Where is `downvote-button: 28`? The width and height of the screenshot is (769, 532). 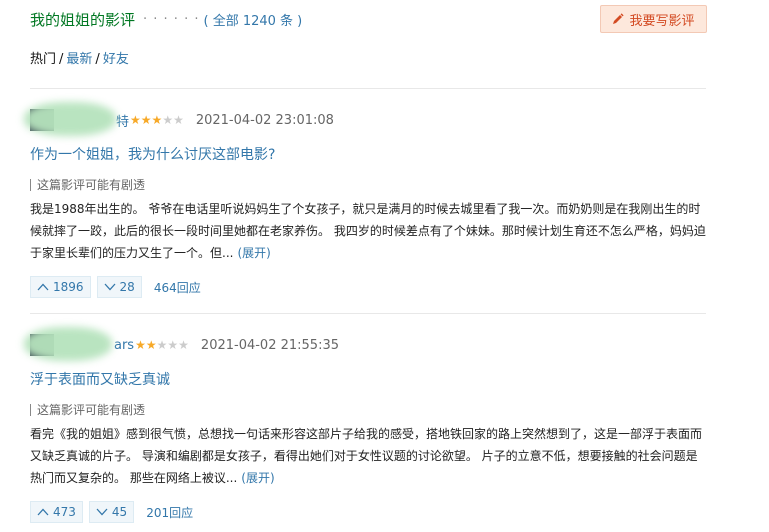
downvote-button: 28 is located at coordinates (119, 287).